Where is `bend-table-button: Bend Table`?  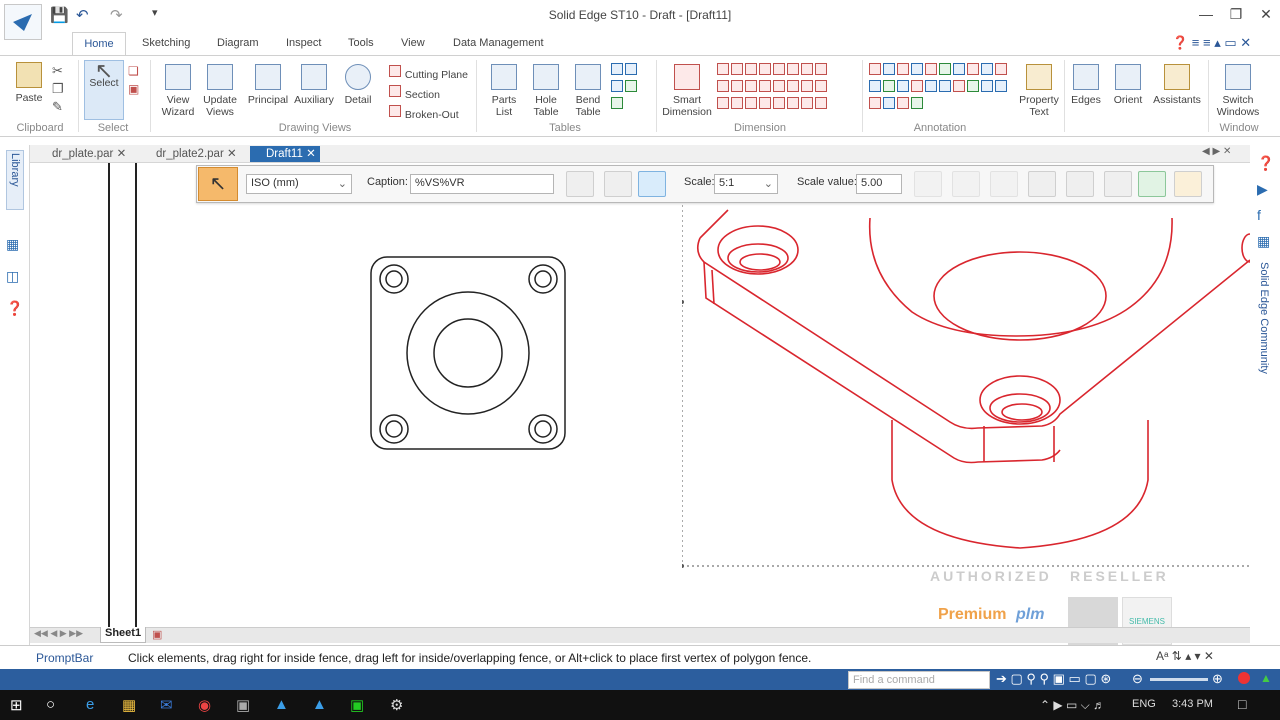 bend-table-button: Bend Table is located at coordinates (588, 91).